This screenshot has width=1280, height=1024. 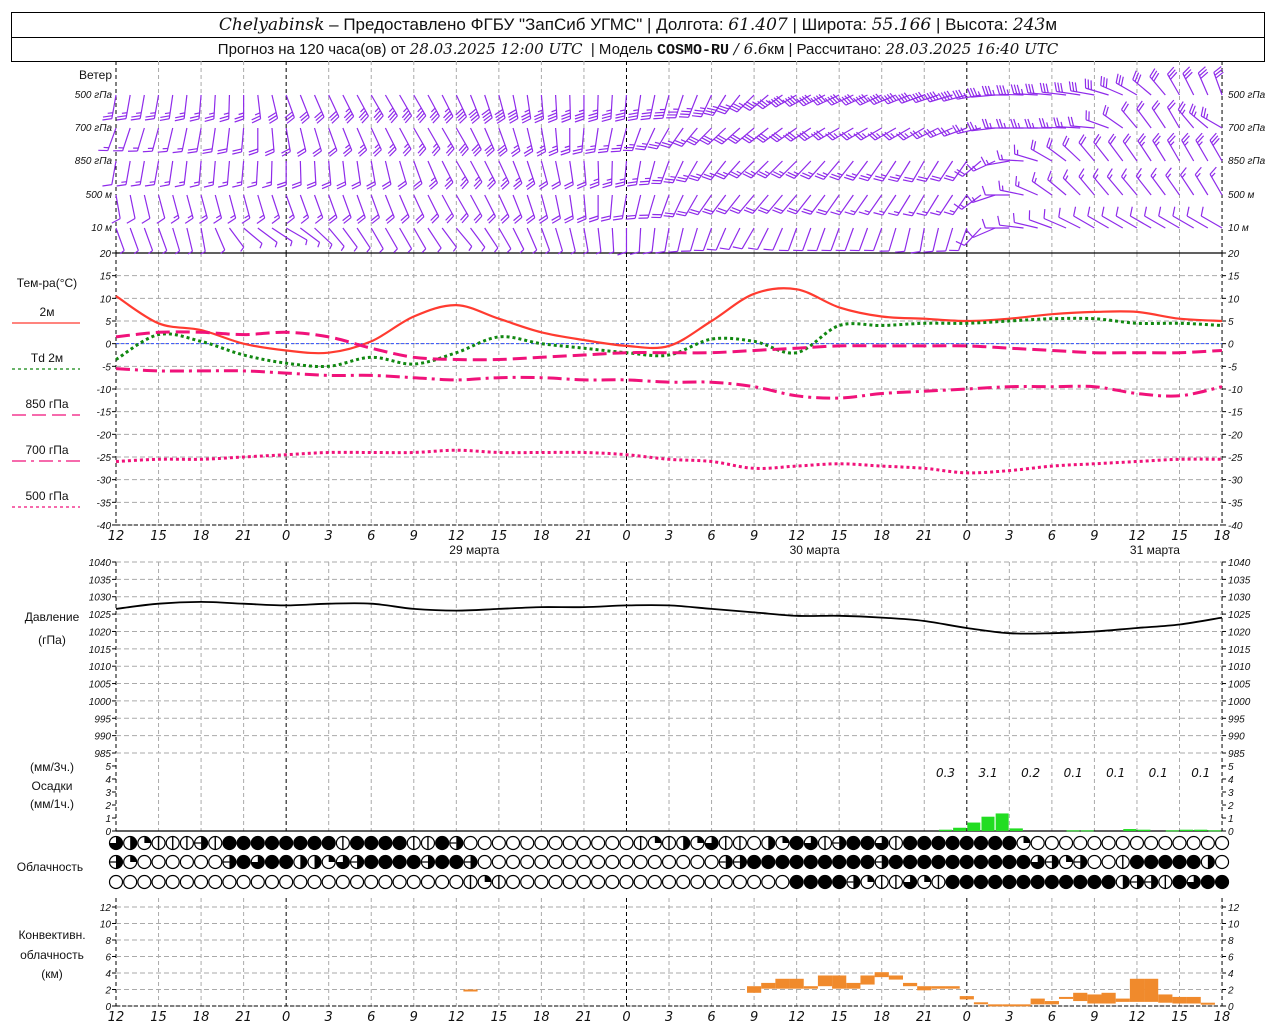 I want to click on temperature-tick-label-right: 10, so click(x=1234, y=299).